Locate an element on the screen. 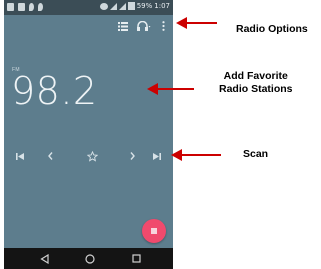 The image size is (321, 269). skip-previous-icon is located at coordinates (20, 156).